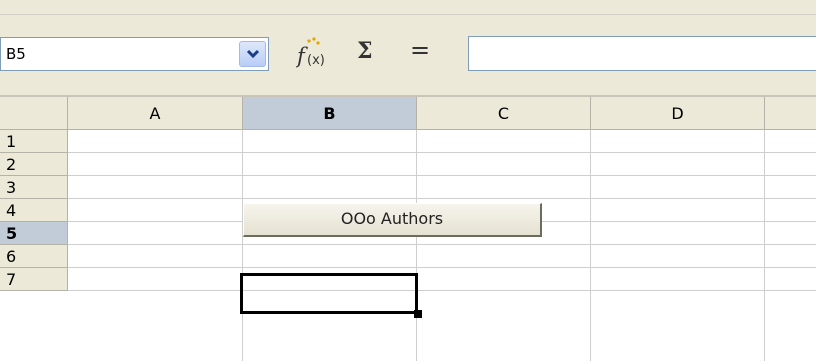  What do you see at coordinates (134, 54) in the screenshot?
I see `name-box: B5` at bounding box center [134, 54].